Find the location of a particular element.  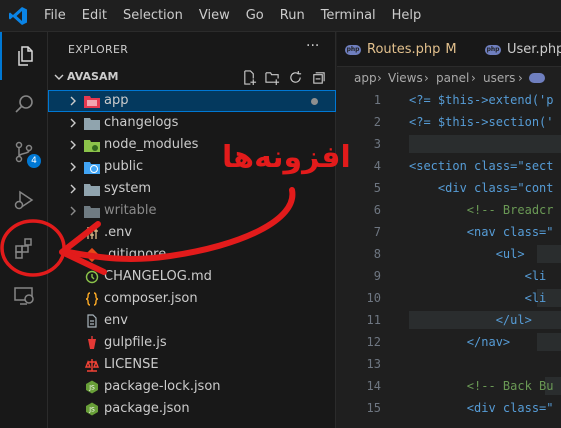

code-line: <ul> is located at coordinates (467, 254).